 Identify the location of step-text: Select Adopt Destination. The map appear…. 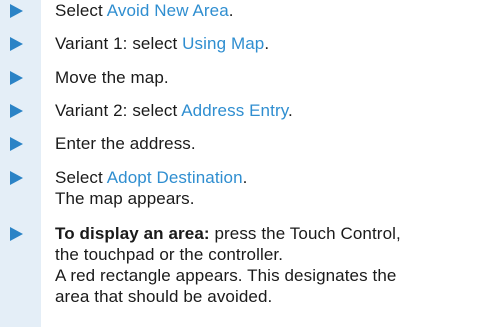
(151, 188).